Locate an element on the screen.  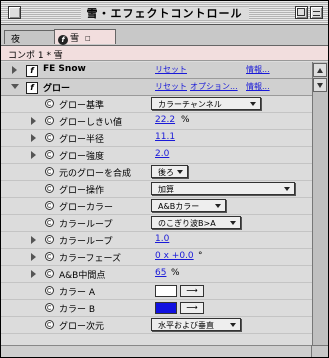
glow-dimensions-dropdown: 水平および垂直 is located at coordinates (196, 324).